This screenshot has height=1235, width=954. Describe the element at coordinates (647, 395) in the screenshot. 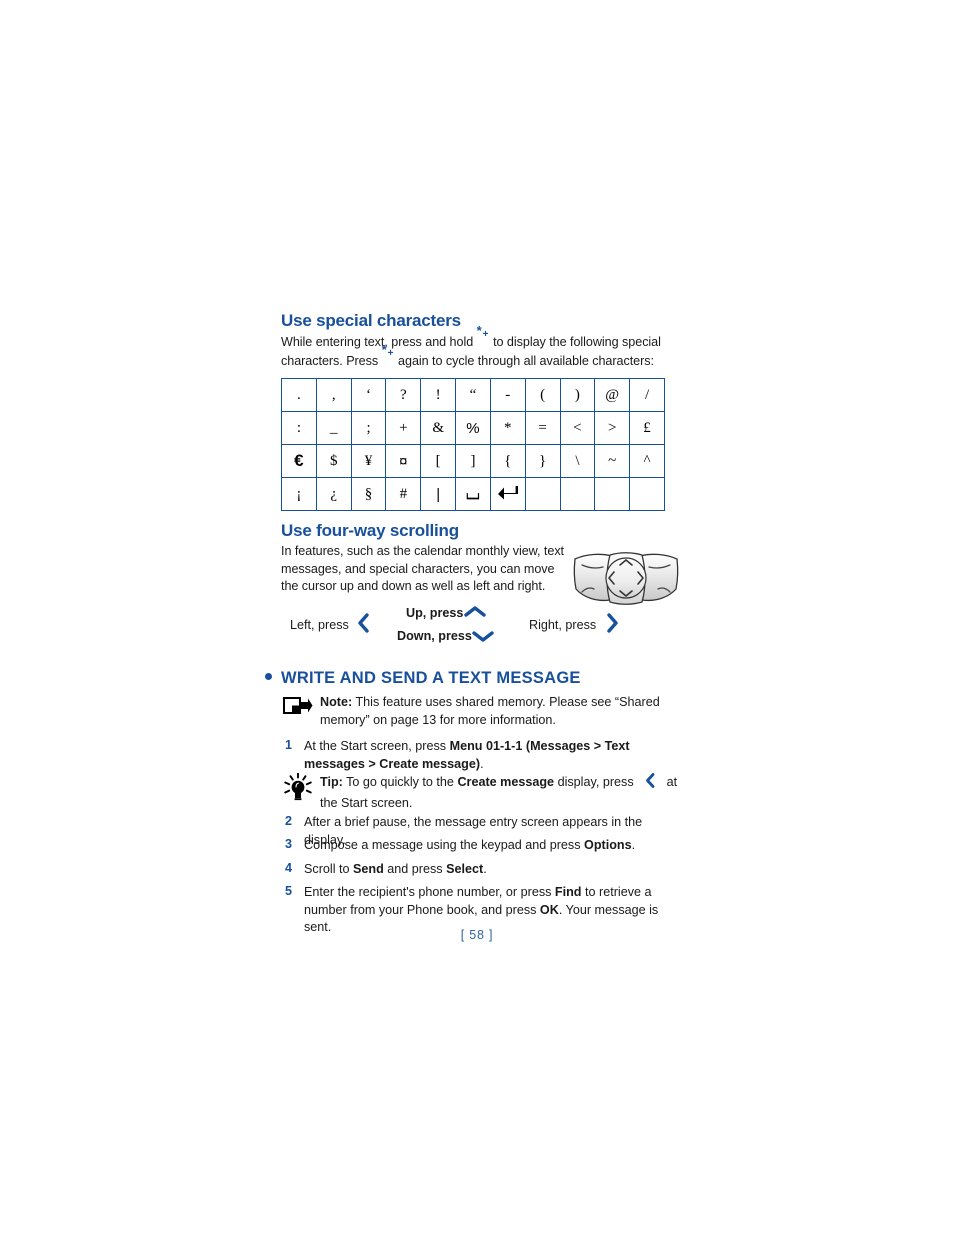

I see `char-cell: /` at that location.